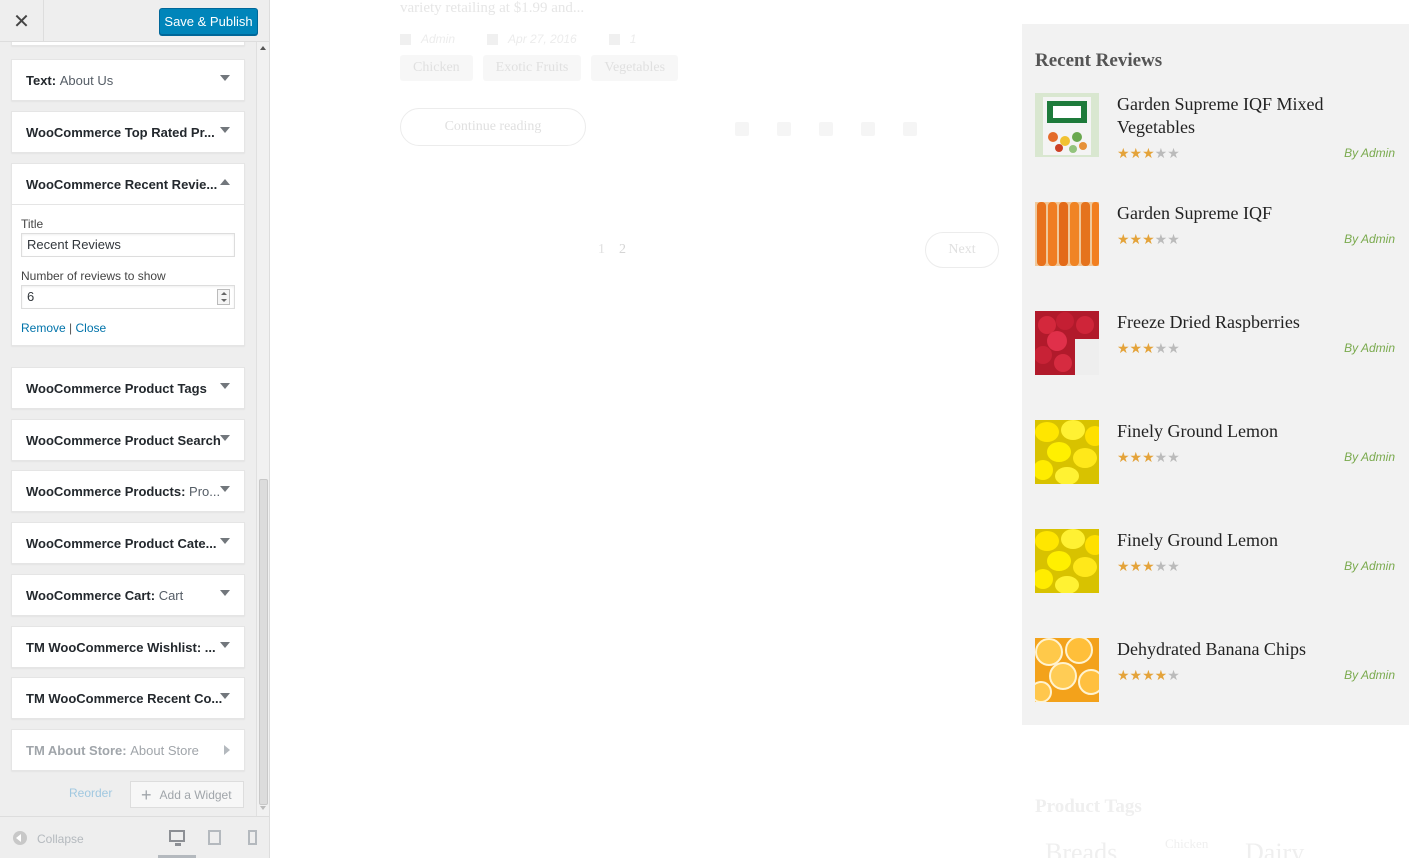 Image resolution: width=1409 pixels, height=858 pixels. What do you see at coordinates (227, 750) in the screenshot?
I see `drag-arrow-icon` at bounding box center [227, 750].